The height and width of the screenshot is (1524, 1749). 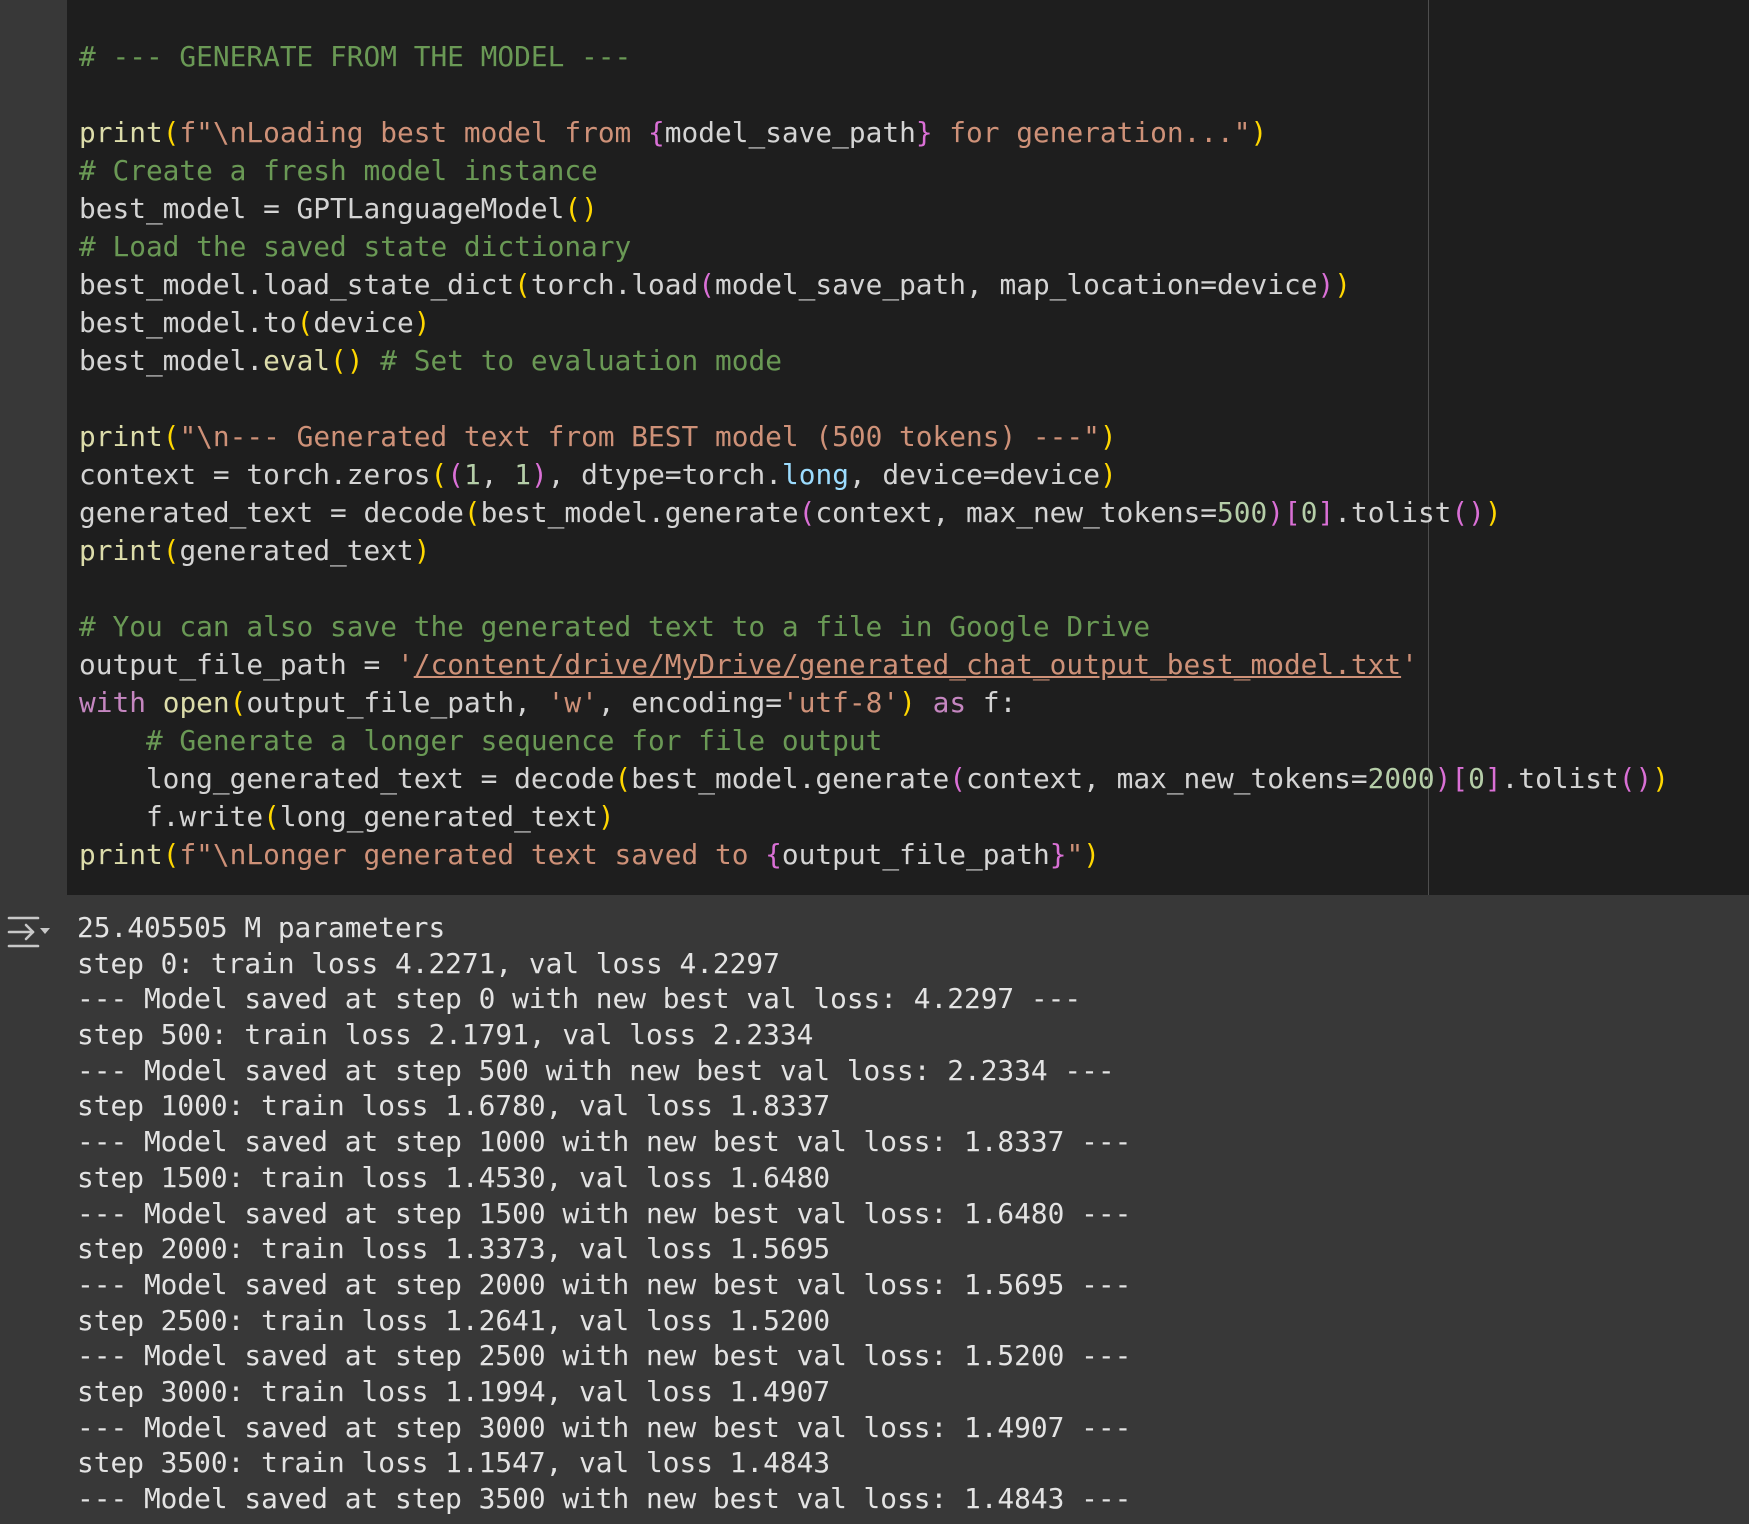 I want to click on code-token: model_save_path, so click(x=790, y=132).